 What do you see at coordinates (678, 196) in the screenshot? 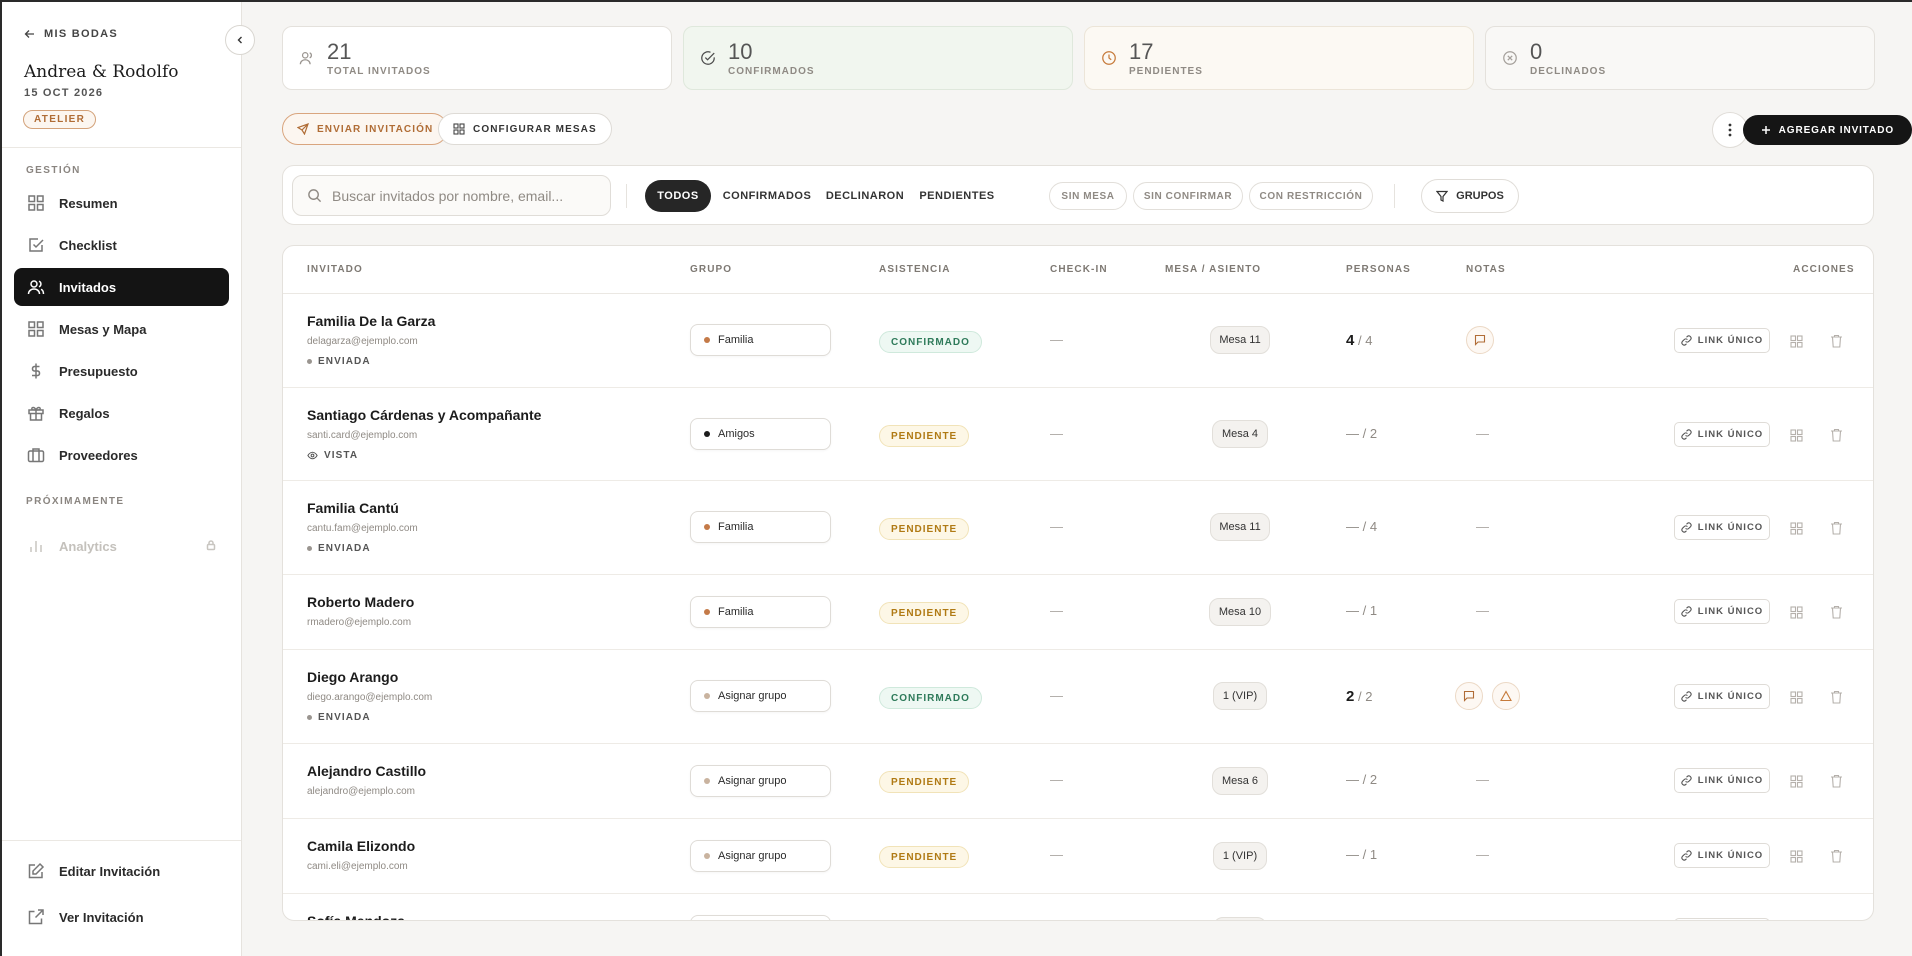
I see `tab-todos: TODOS` at bounding box center [678, 196].